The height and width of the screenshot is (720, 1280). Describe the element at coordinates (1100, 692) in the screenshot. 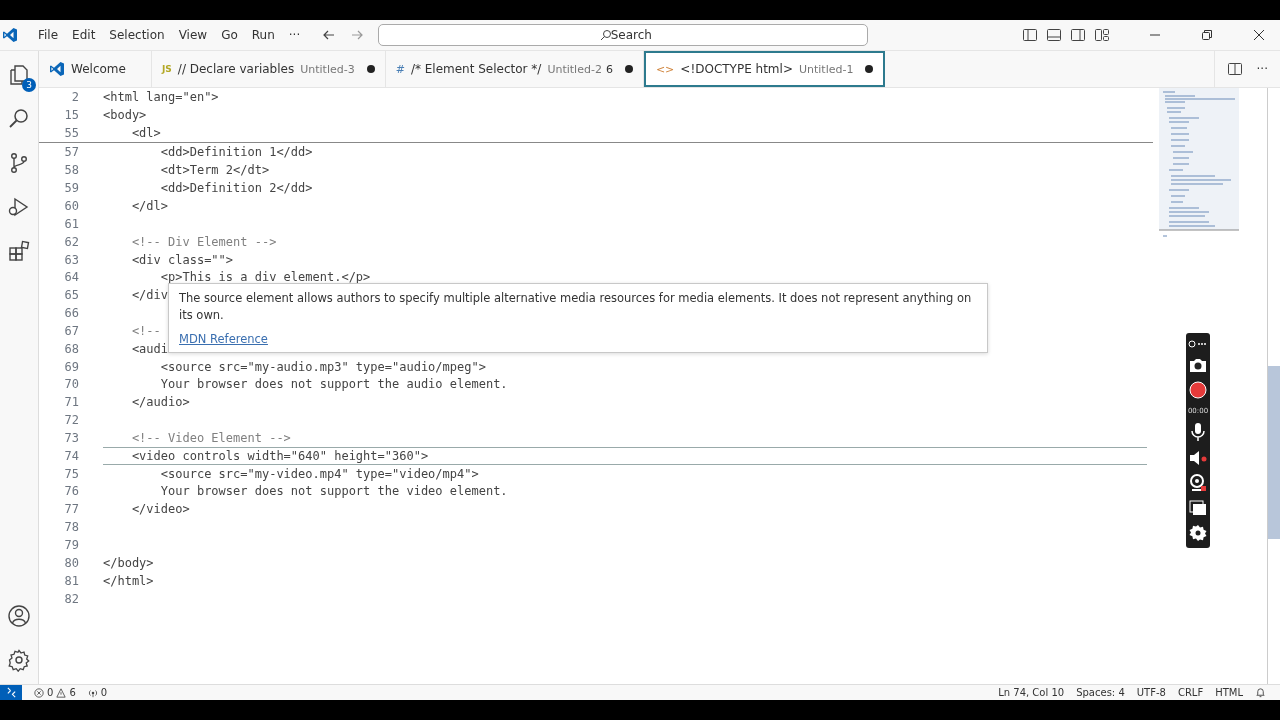

I see `indentation-status: Spaces: 4` at that location.